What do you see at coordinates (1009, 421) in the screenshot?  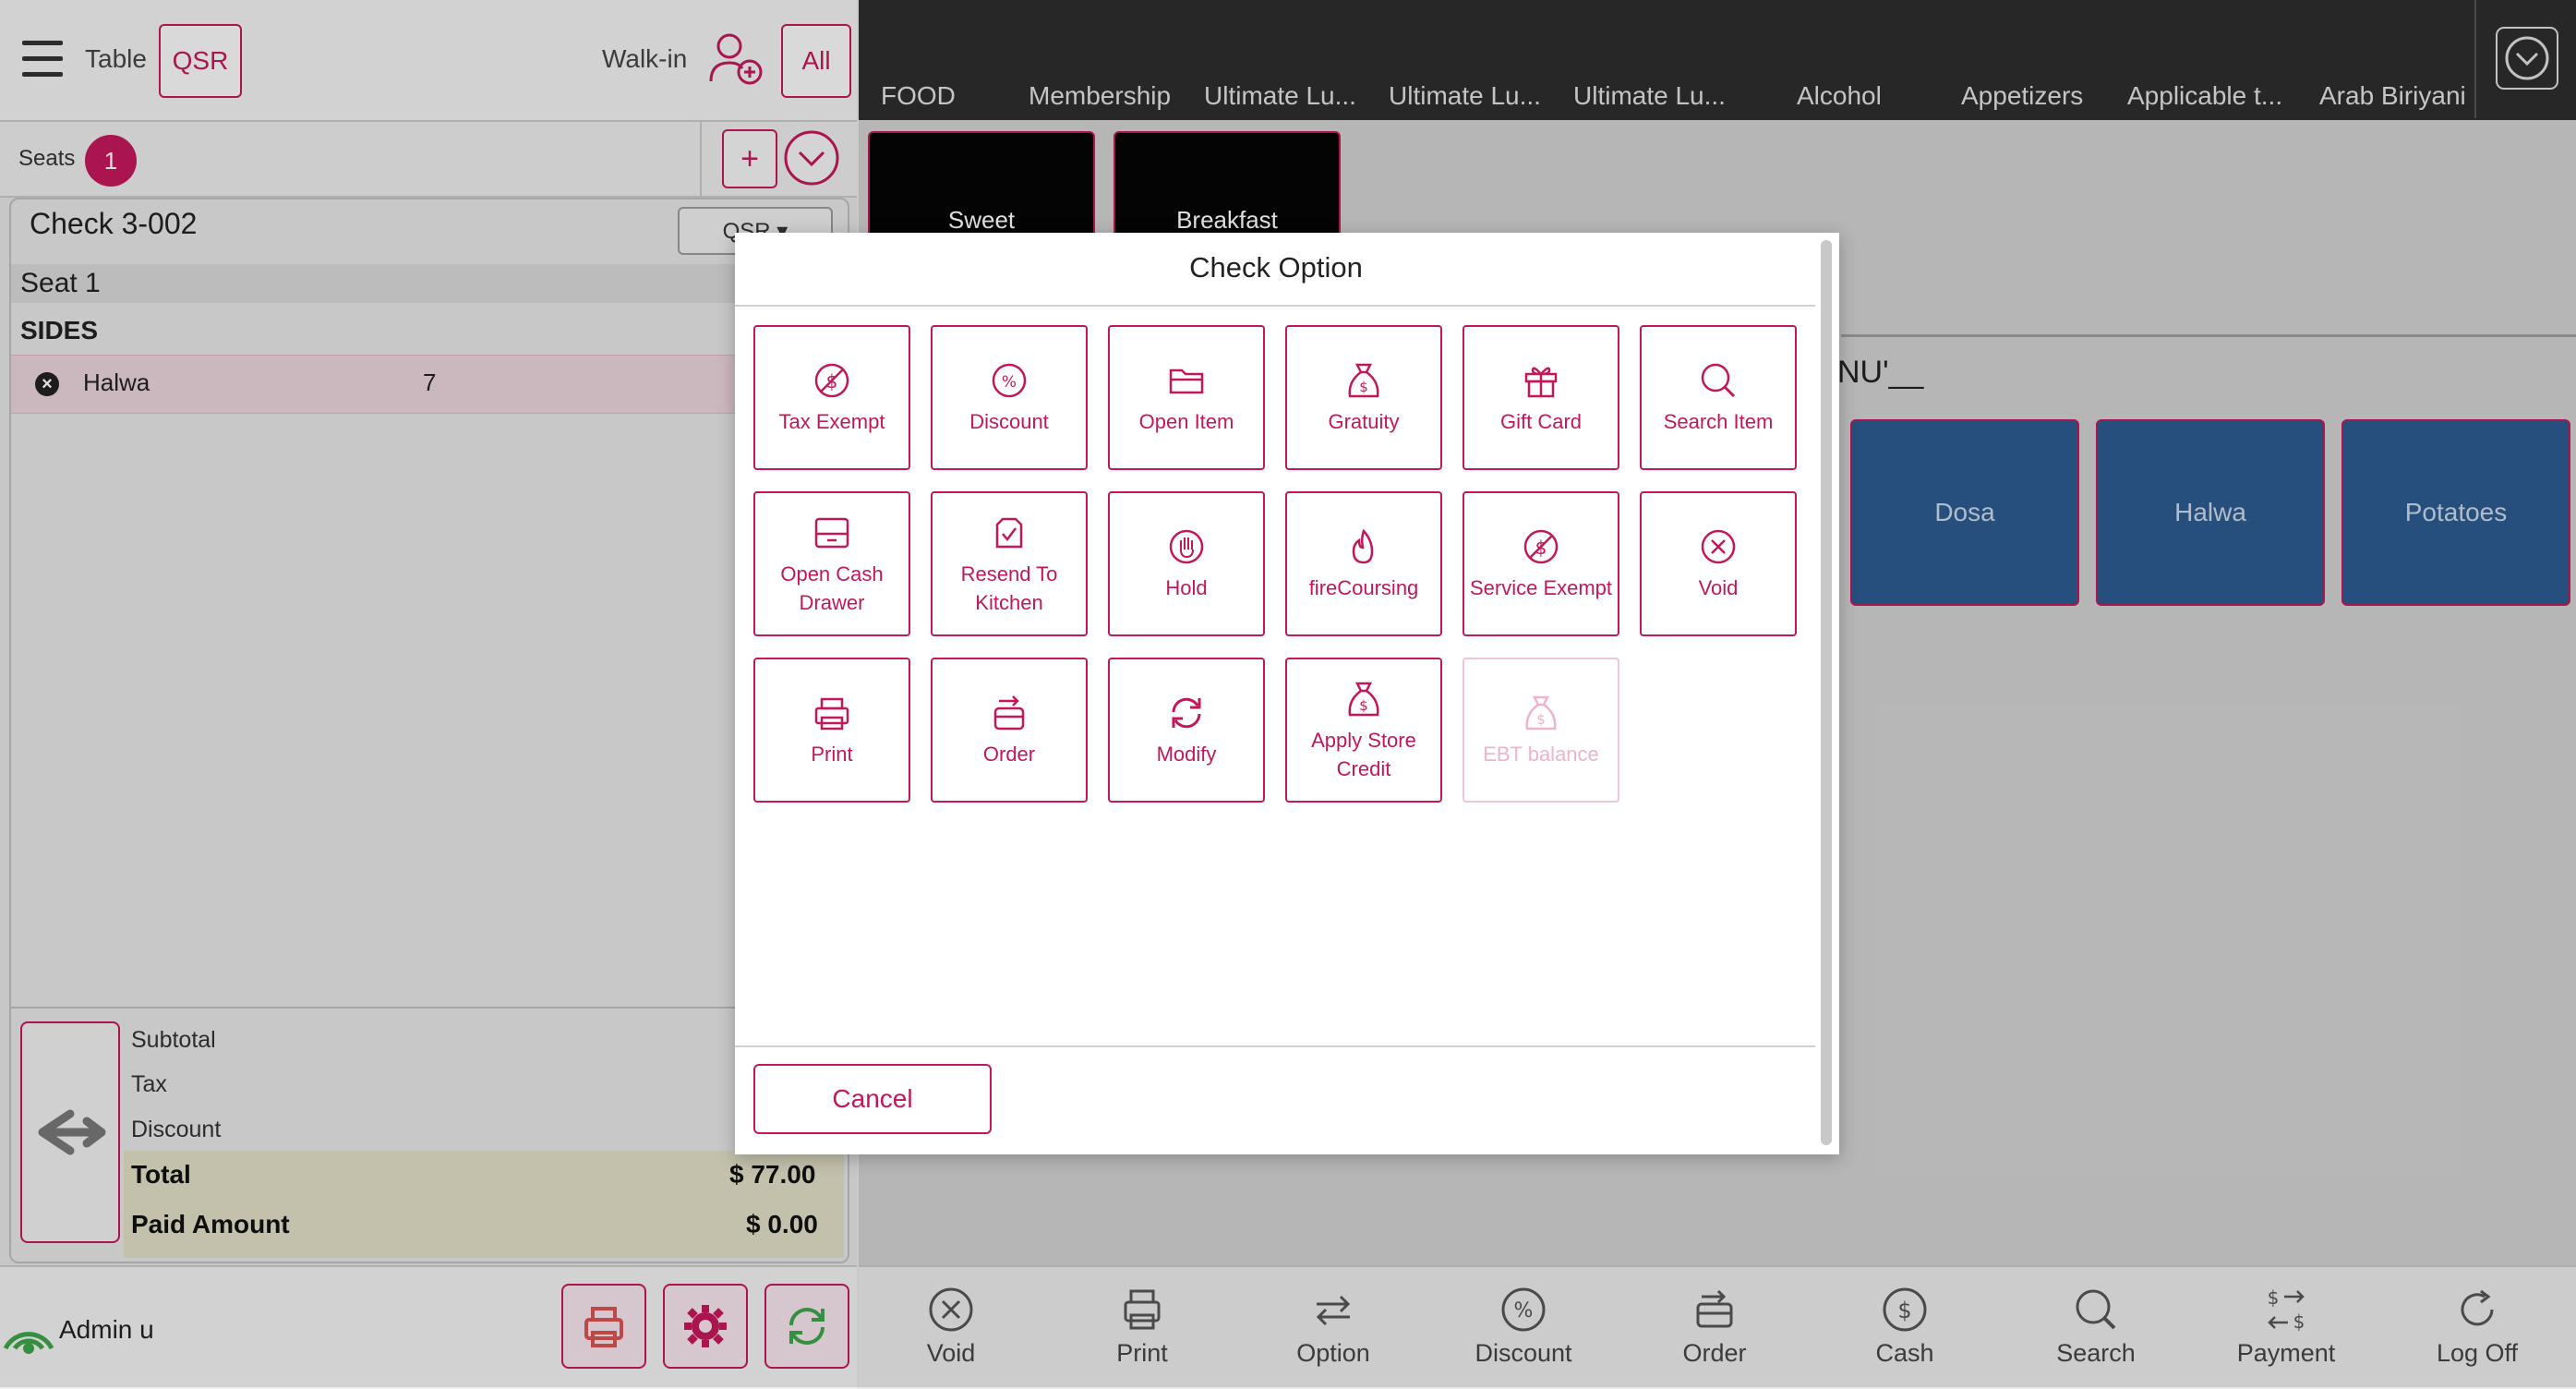 I see `option-label: Discount` at bounding box center [1009, 421].